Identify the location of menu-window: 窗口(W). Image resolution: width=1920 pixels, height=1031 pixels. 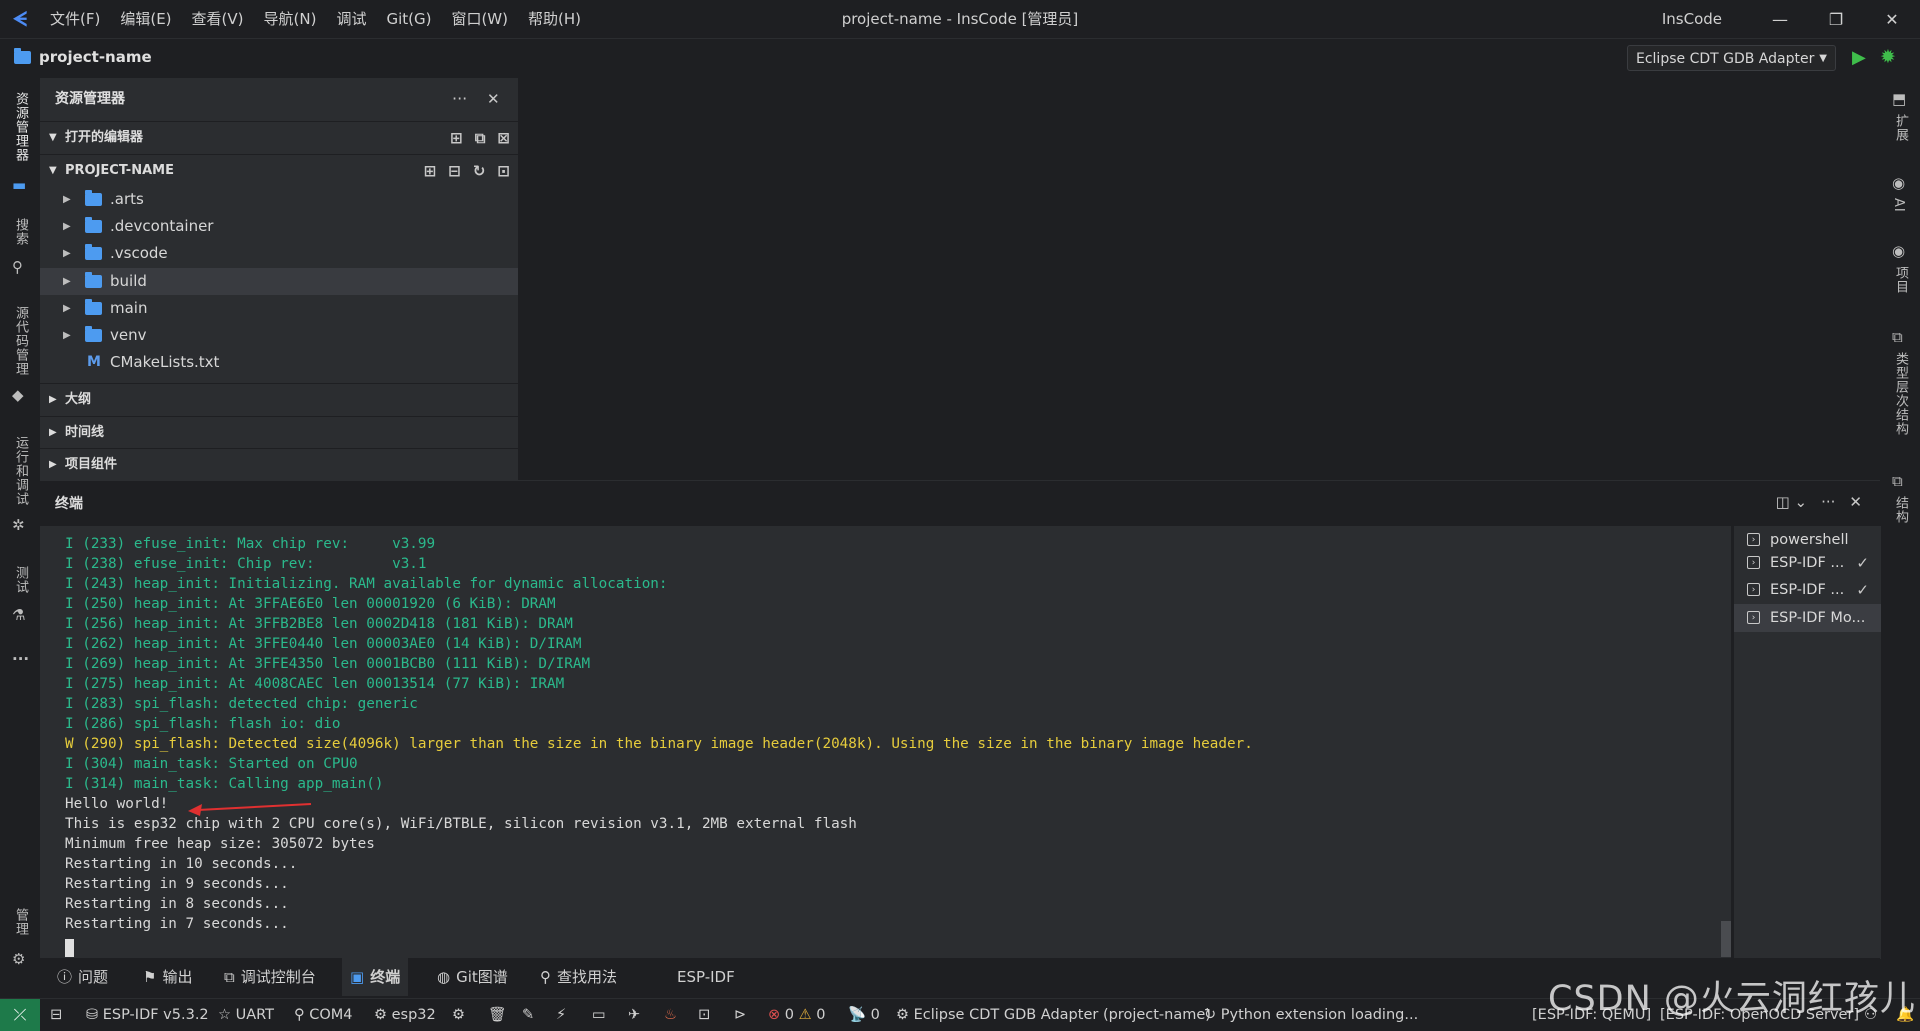
(479, 19).